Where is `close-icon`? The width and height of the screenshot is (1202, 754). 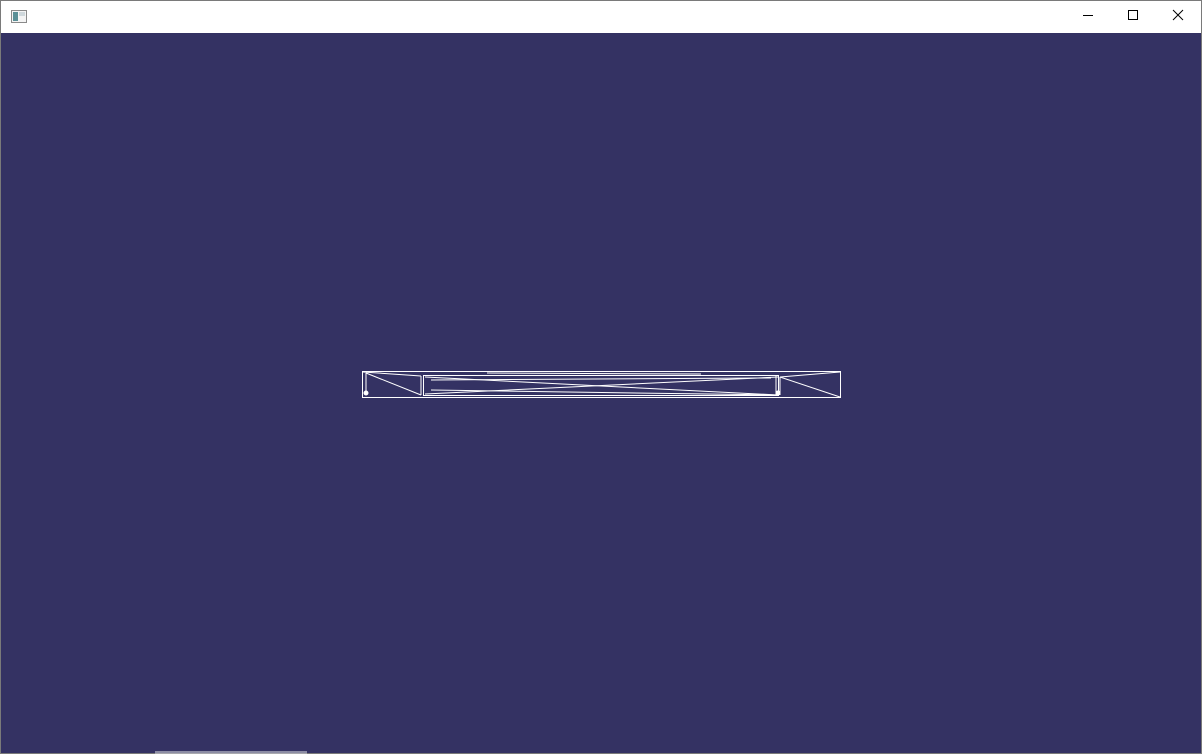 close-icon is located at coordinates (1178, 17).